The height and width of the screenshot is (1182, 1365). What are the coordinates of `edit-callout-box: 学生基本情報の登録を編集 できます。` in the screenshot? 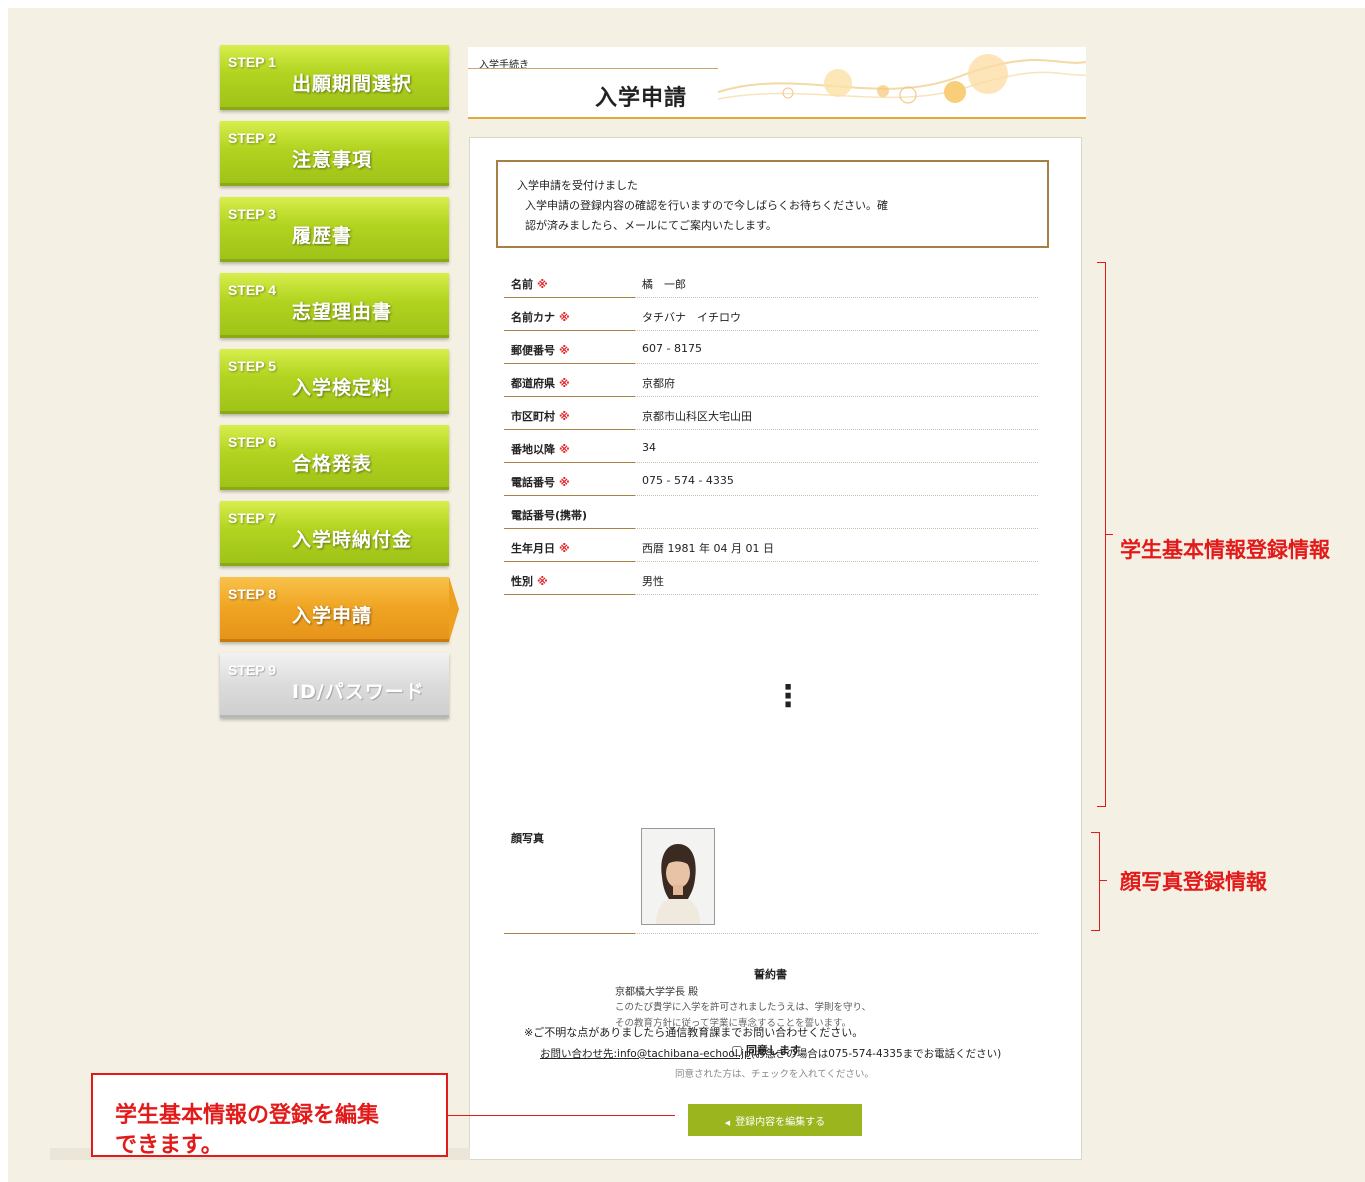 It's located at (269, 1115).